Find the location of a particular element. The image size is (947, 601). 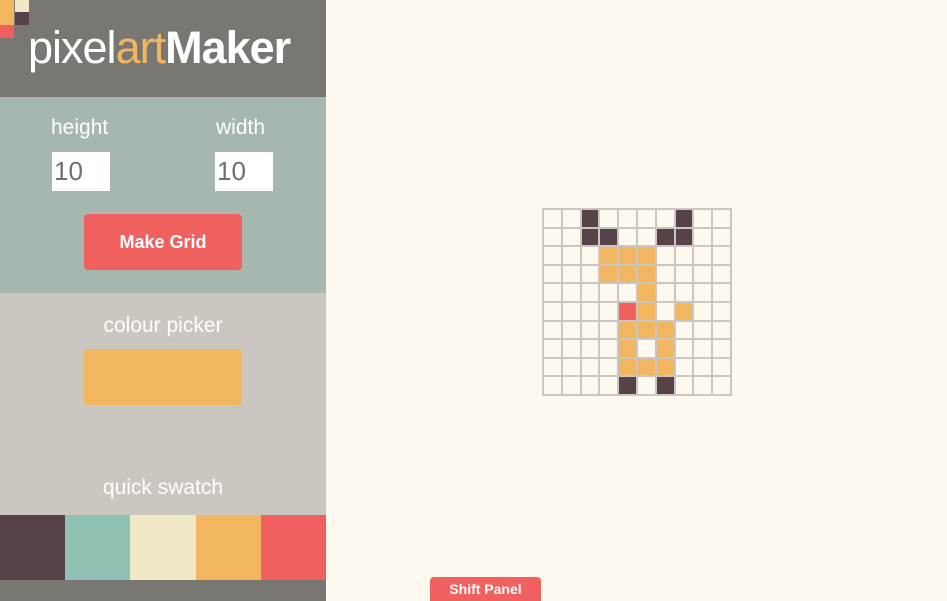

swatch-teal is located at coordinates (98, 547).